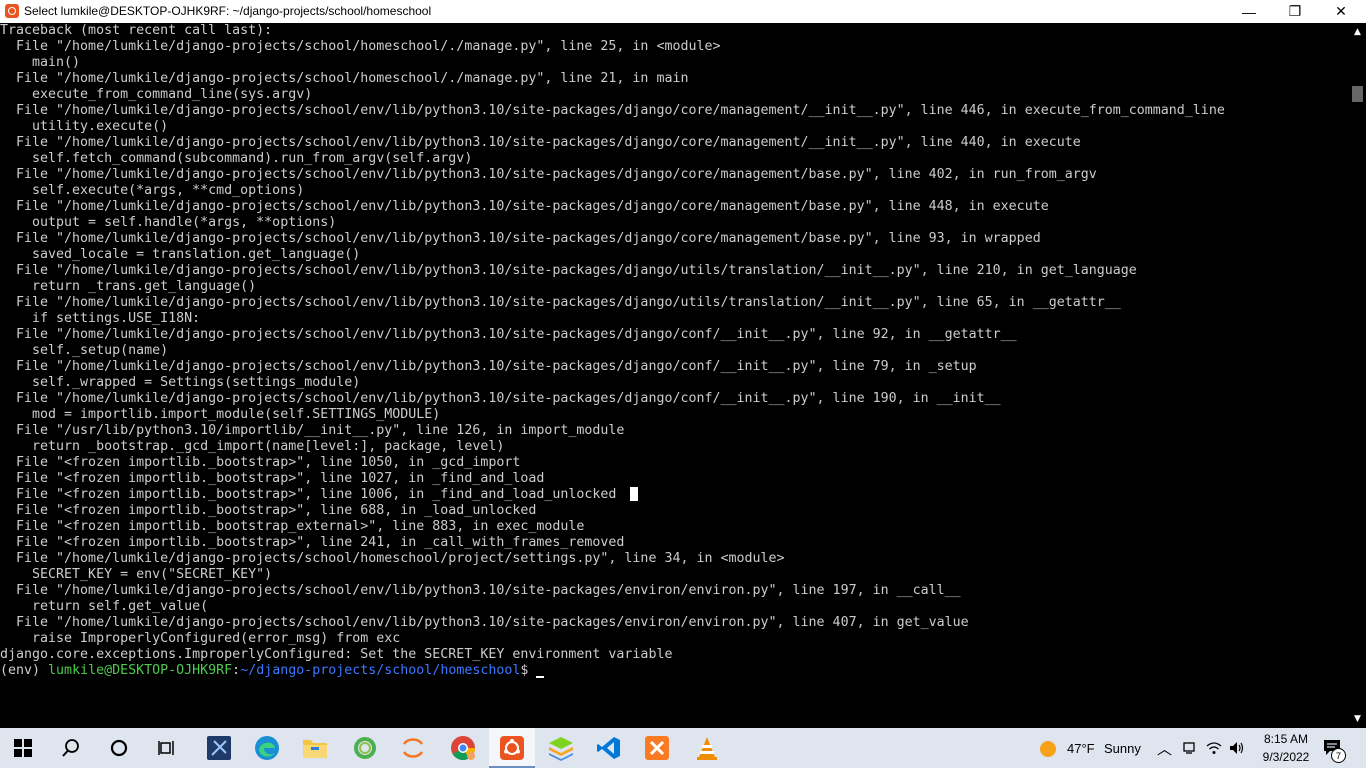 Image resolution: width=1366 pixels, height=768 pixels. Describe the element at coordinates (167, 748) in the screenshot. I see `task-view-button` at that location.